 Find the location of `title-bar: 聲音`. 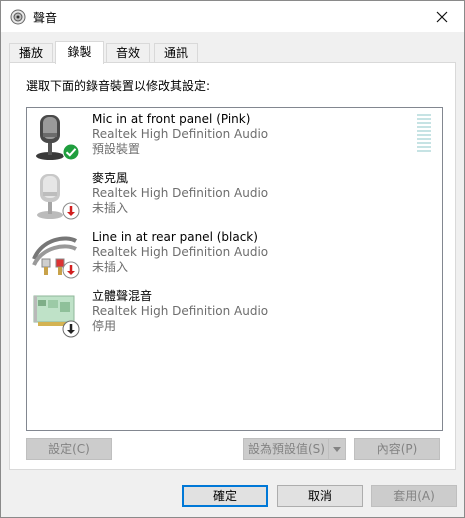

title-bar: 聲音 is located at coordinates (232, 16).